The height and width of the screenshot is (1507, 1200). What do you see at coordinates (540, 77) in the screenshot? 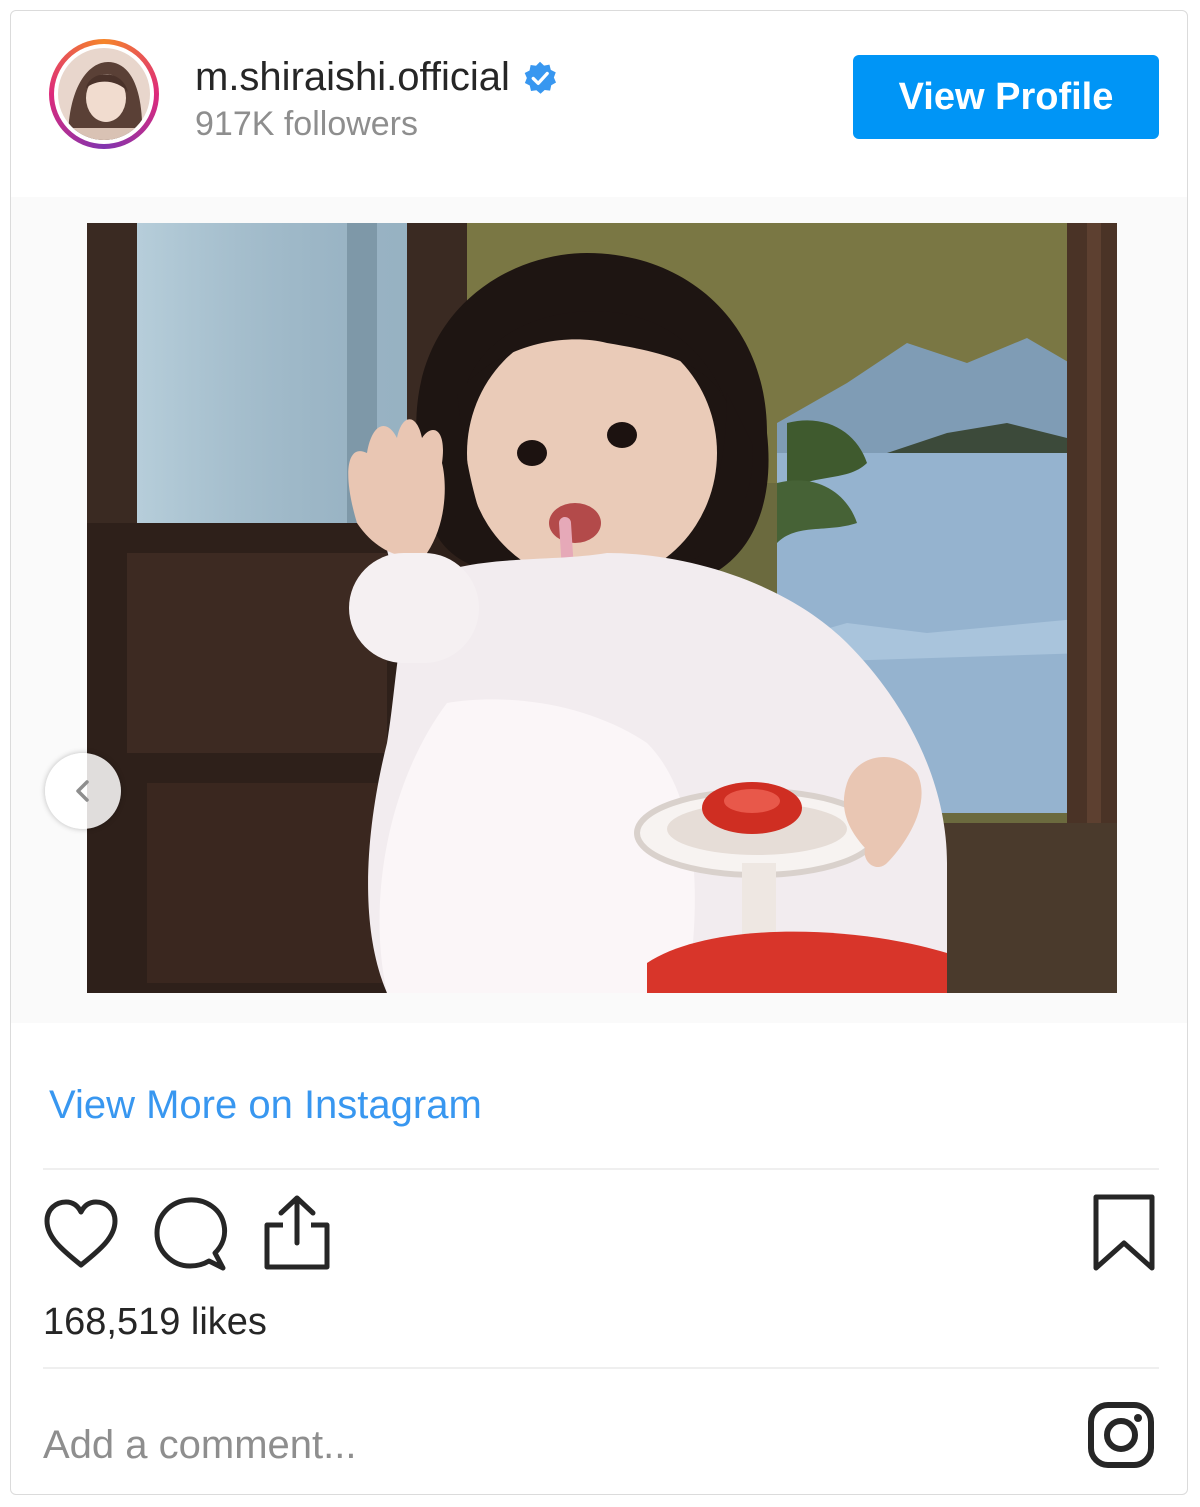
I see `verified-badge-icon` at bounding box center [540, 77].